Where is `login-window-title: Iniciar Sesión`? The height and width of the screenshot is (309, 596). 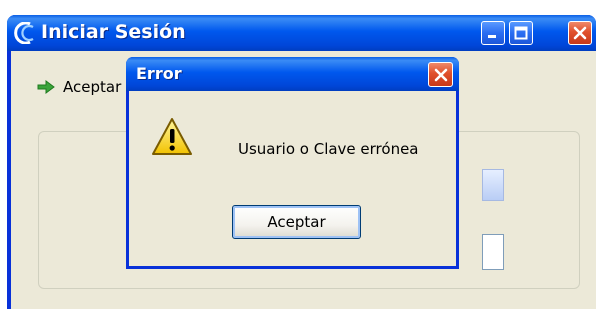
login-window-title: Iniciar Sesión is located at coordinates (113, 32).